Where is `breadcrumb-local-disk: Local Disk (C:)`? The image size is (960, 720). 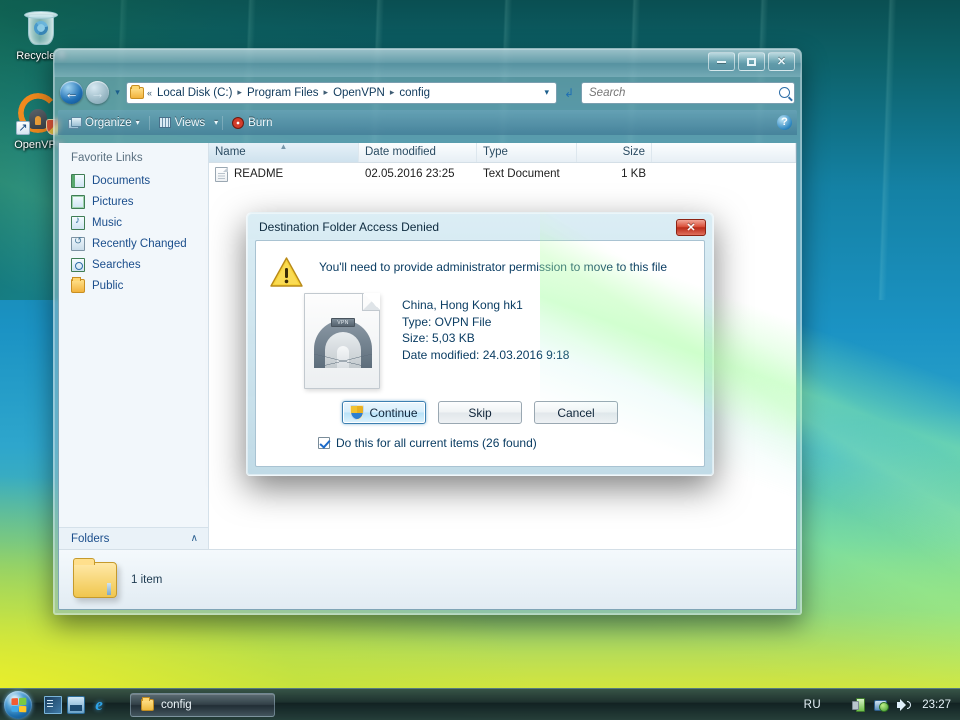 breadcrumb-local-disk: Local Disk (C:) is located at coordinates (194, 93).